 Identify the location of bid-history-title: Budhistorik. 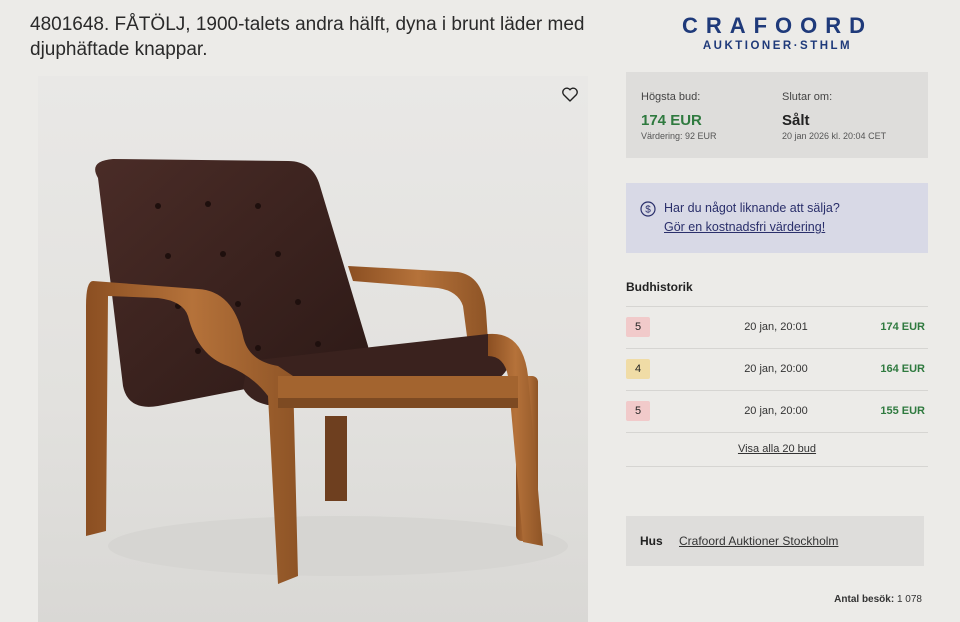
(659, 287).